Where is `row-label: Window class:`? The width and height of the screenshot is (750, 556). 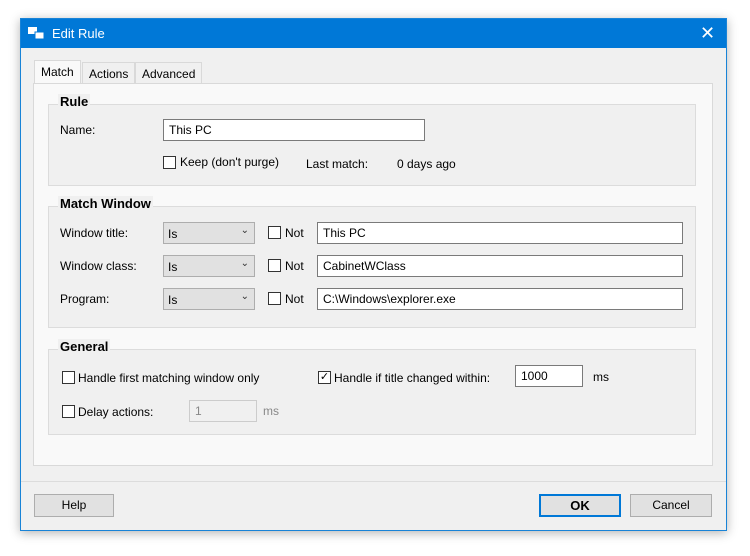 row-label: Window class: is located at coordinates (98, 266).